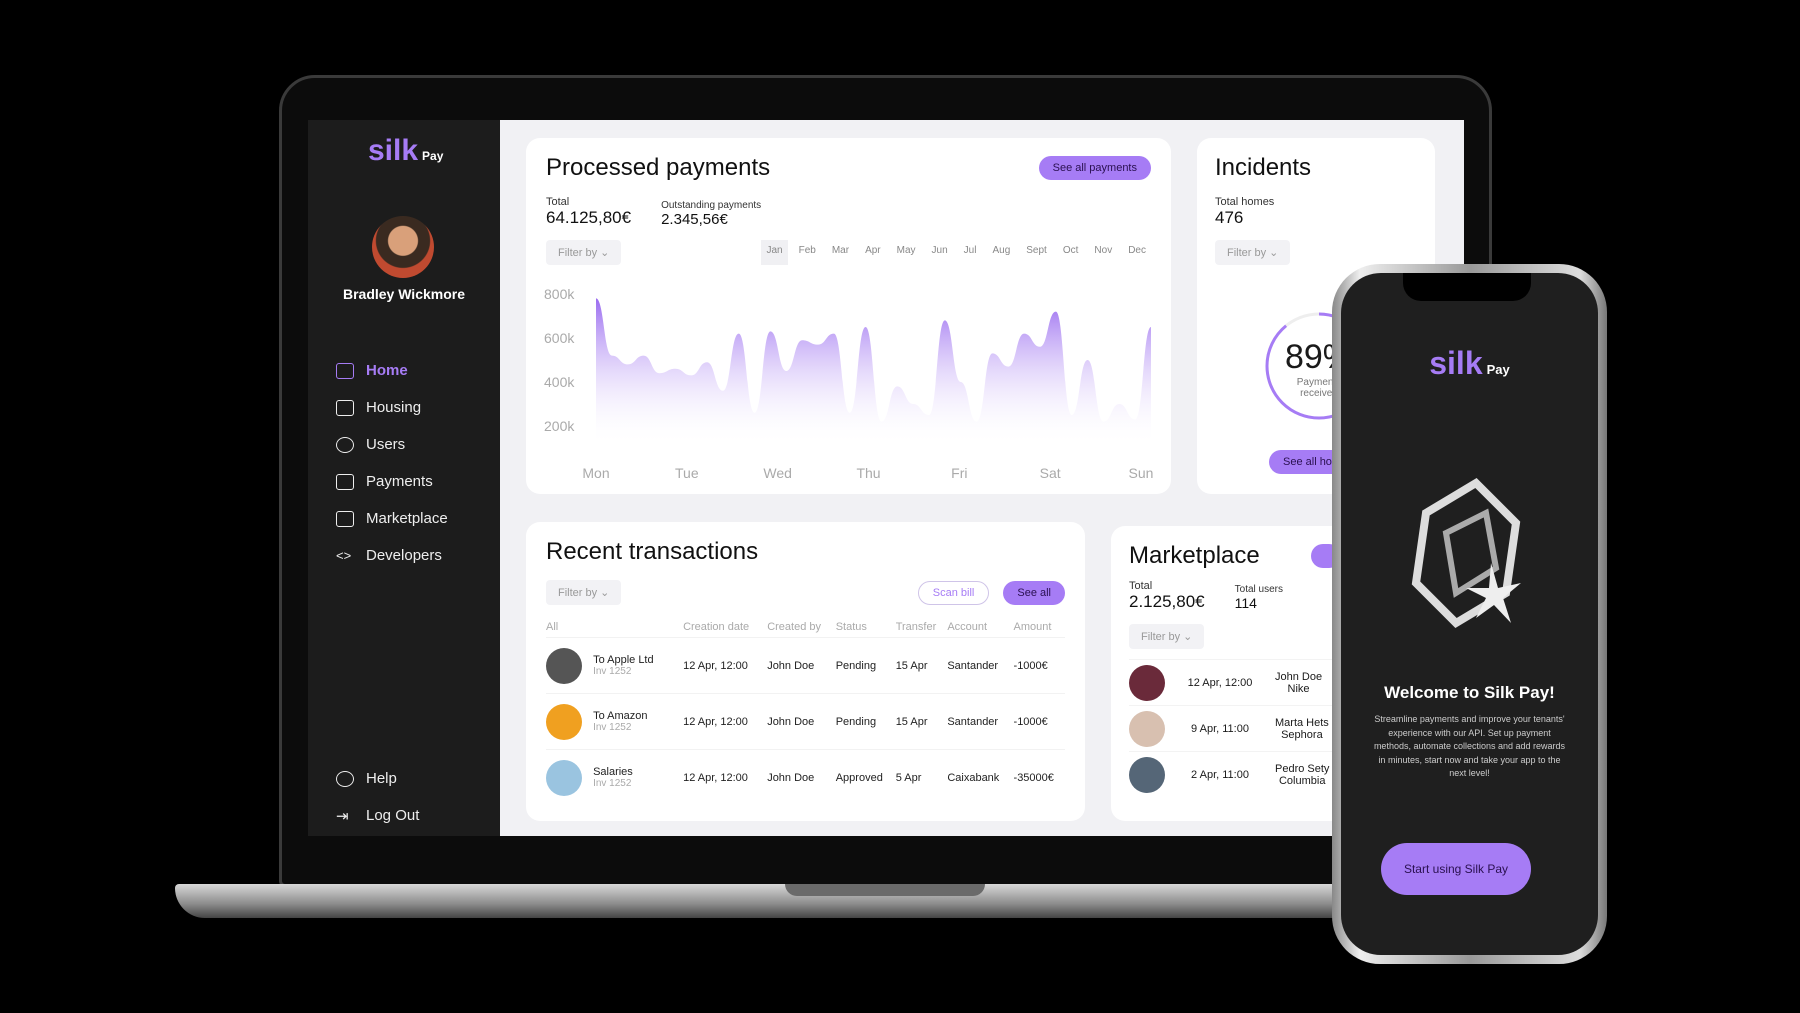 The width and height of the screenshot is (1800, 1013). I want to click on sidebar-item-payments: Payments, so click(392, 481).